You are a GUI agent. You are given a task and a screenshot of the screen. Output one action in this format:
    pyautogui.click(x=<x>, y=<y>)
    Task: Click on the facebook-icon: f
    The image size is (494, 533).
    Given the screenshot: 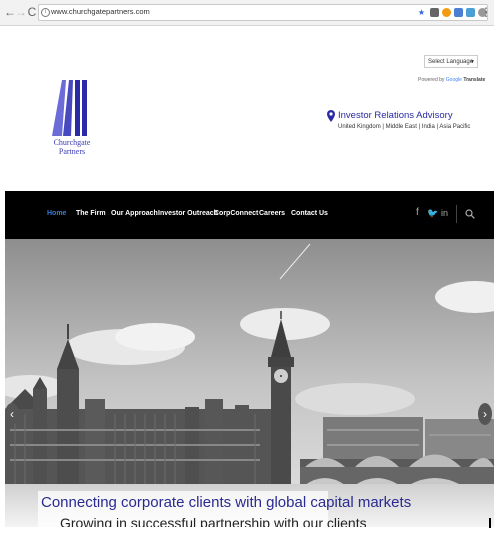 What is the action you would take?
    pyautogui.click(x=417, y=212)
    